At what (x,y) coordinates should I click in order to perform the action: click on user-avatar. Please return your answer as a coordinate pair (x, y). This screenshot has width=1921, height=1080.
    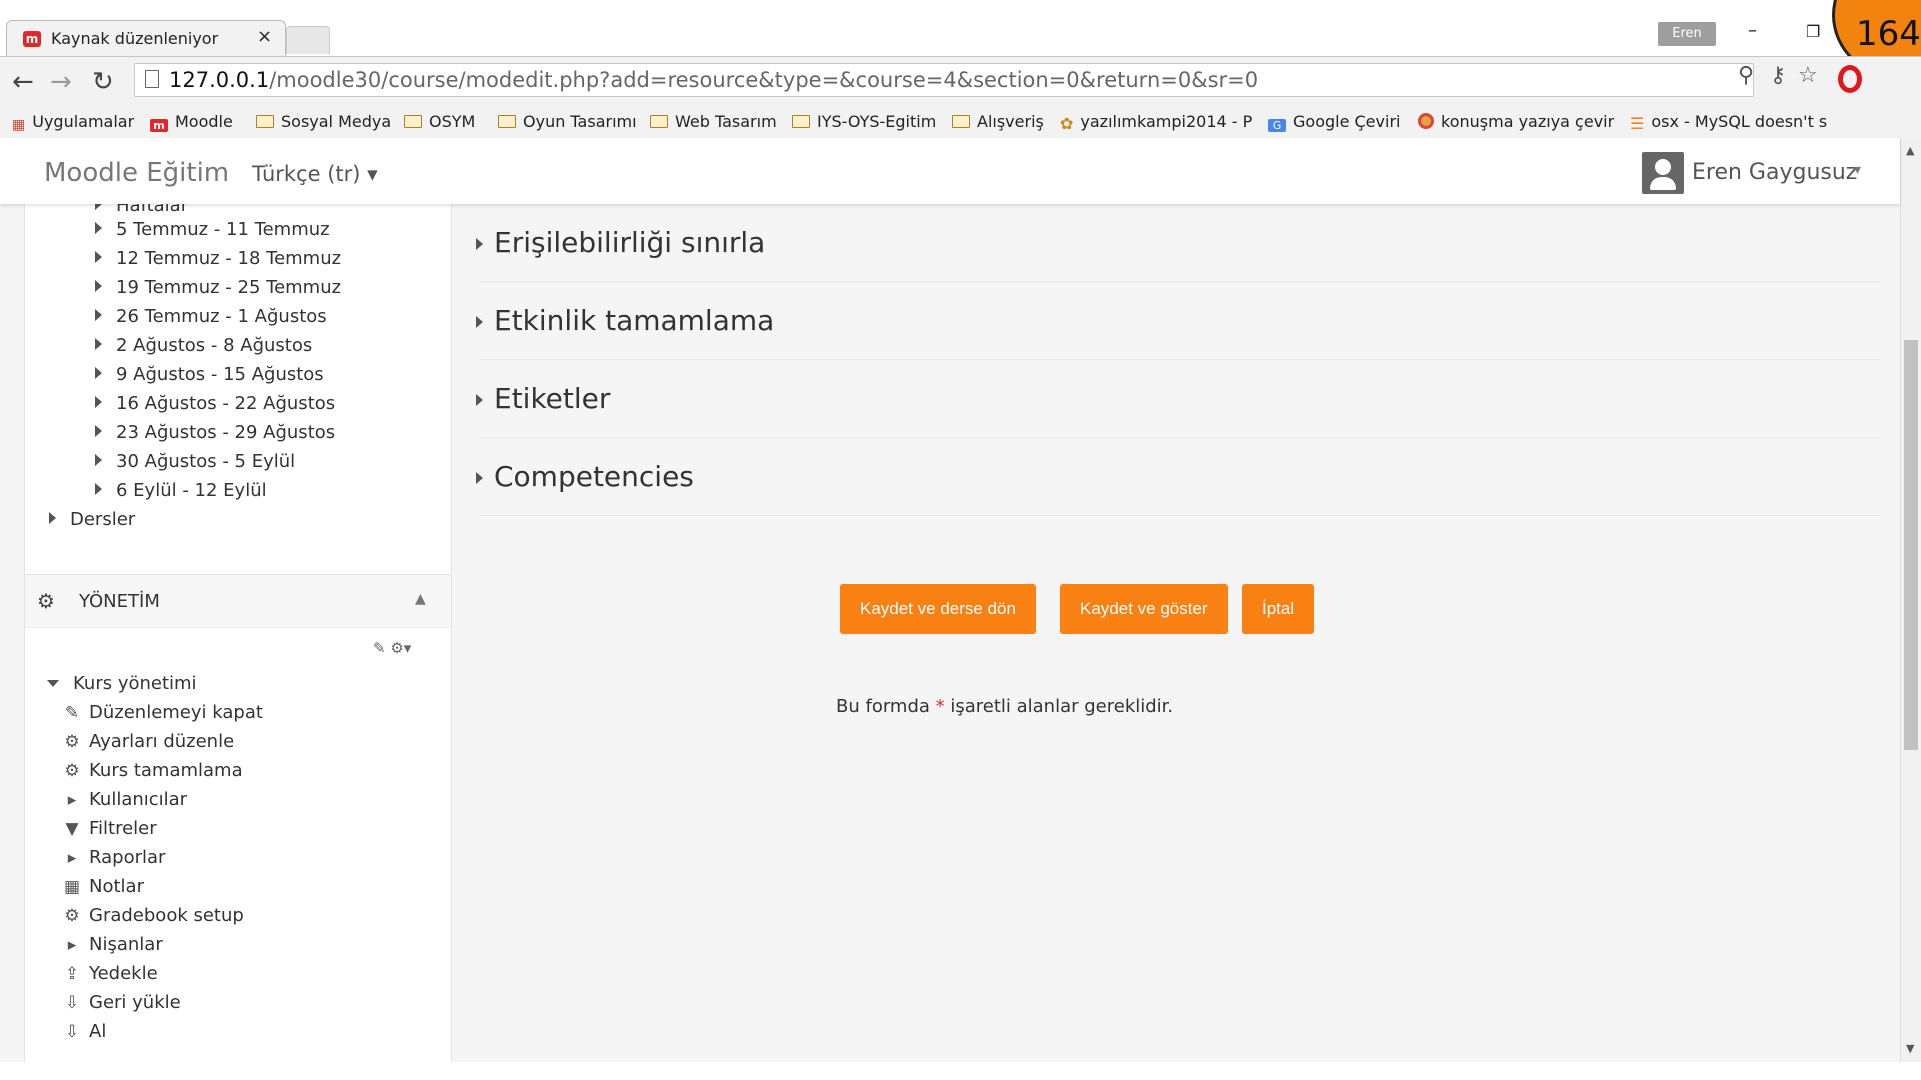
    Looking at the image, I should click on (1663, 173).